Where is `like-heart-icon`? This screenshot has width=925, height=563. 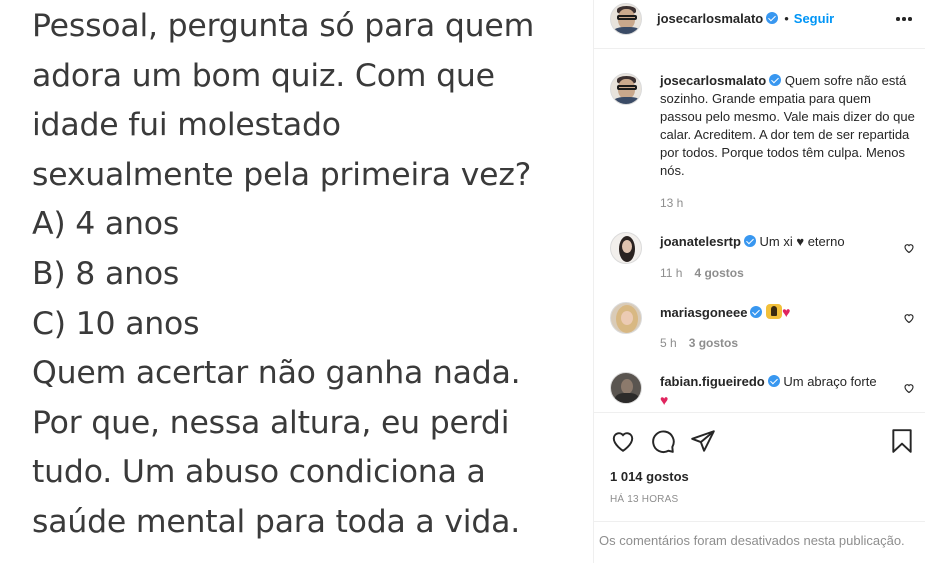
like-heart-icon is located at coordinates (623, 441).